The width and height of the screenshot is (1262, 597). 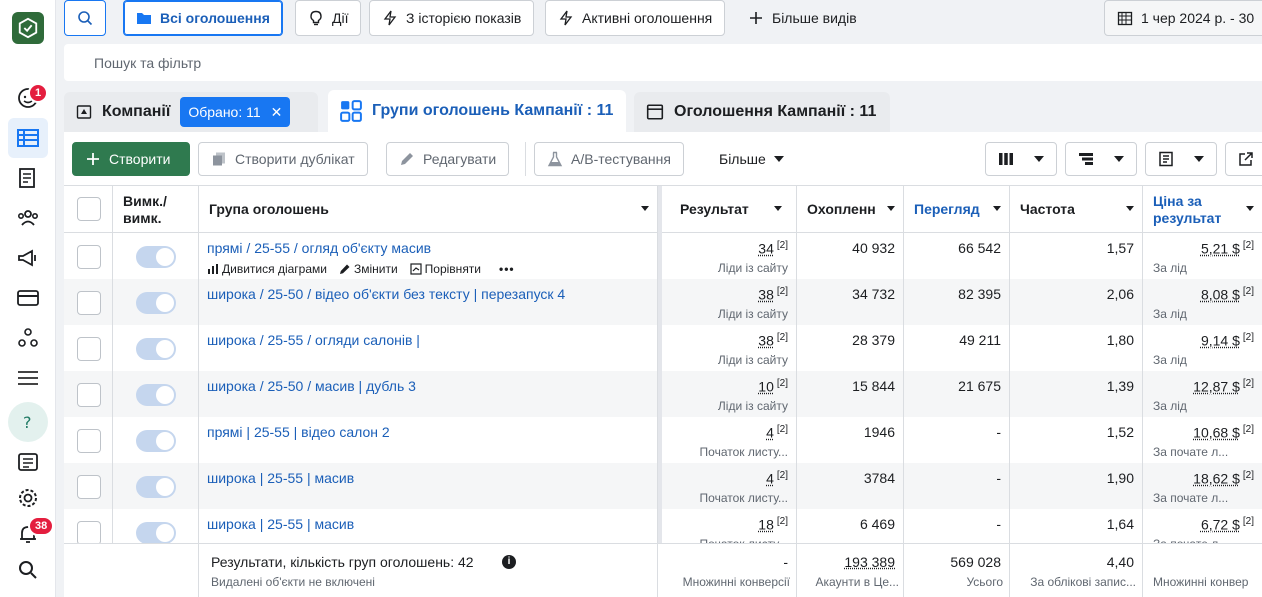 I want to click on date-range-picker: 1 чер 2024 р. - 30, so click(x=1183, y=18).